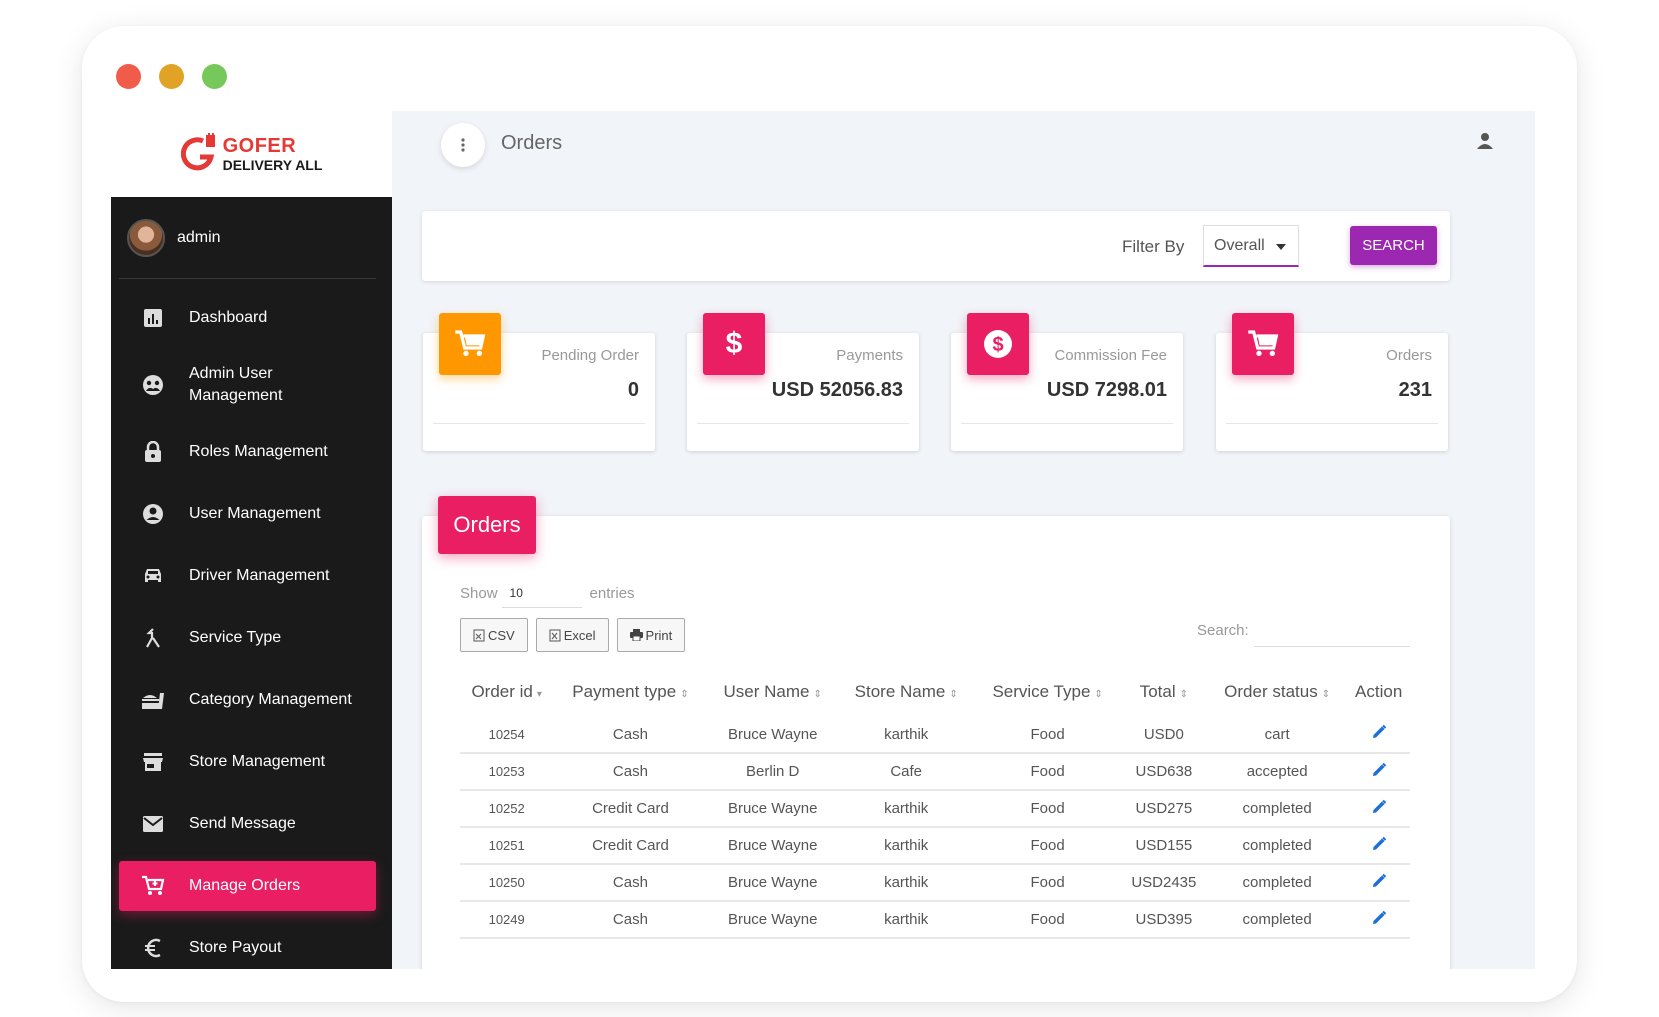 The image size is (1659, 1017). What do you see at coordinates (1277, 692) in the screenshot?
I see `column-header-order-status: Order status ⇕` at bounding box center [1277, 692].